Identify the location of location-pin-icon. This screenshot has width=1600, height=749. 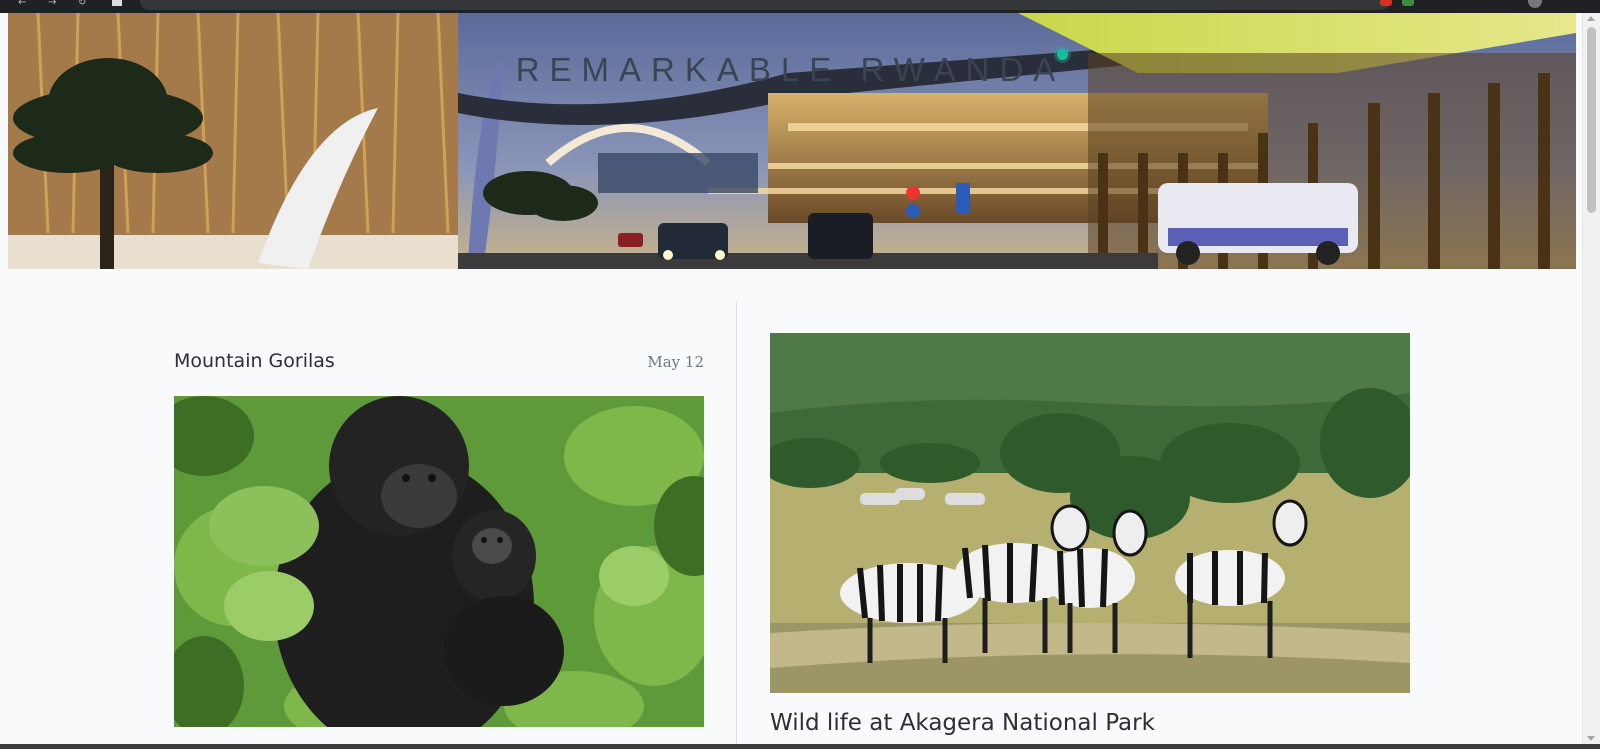
(1063, 54).